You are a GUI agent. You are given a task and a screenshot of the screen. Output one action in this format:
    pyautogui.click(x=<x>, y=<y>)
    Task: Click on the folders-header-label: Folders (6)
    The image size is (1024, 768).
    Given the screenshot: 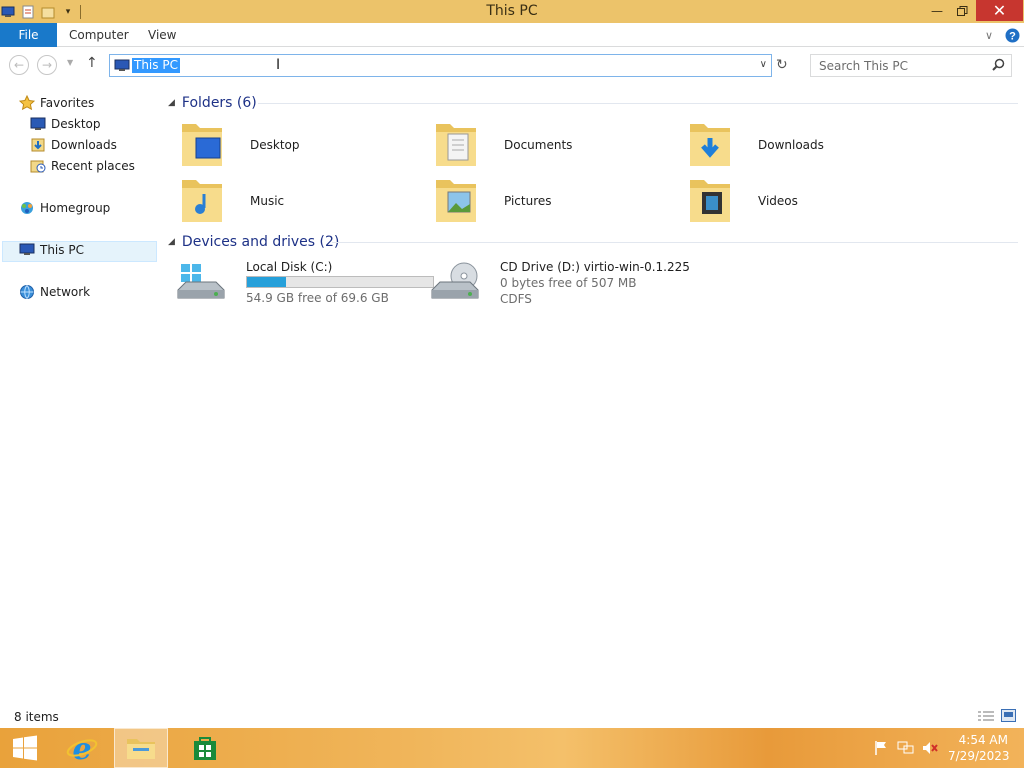 What is the action you would take?
    pyautogui.click(x=219, y=103)
    